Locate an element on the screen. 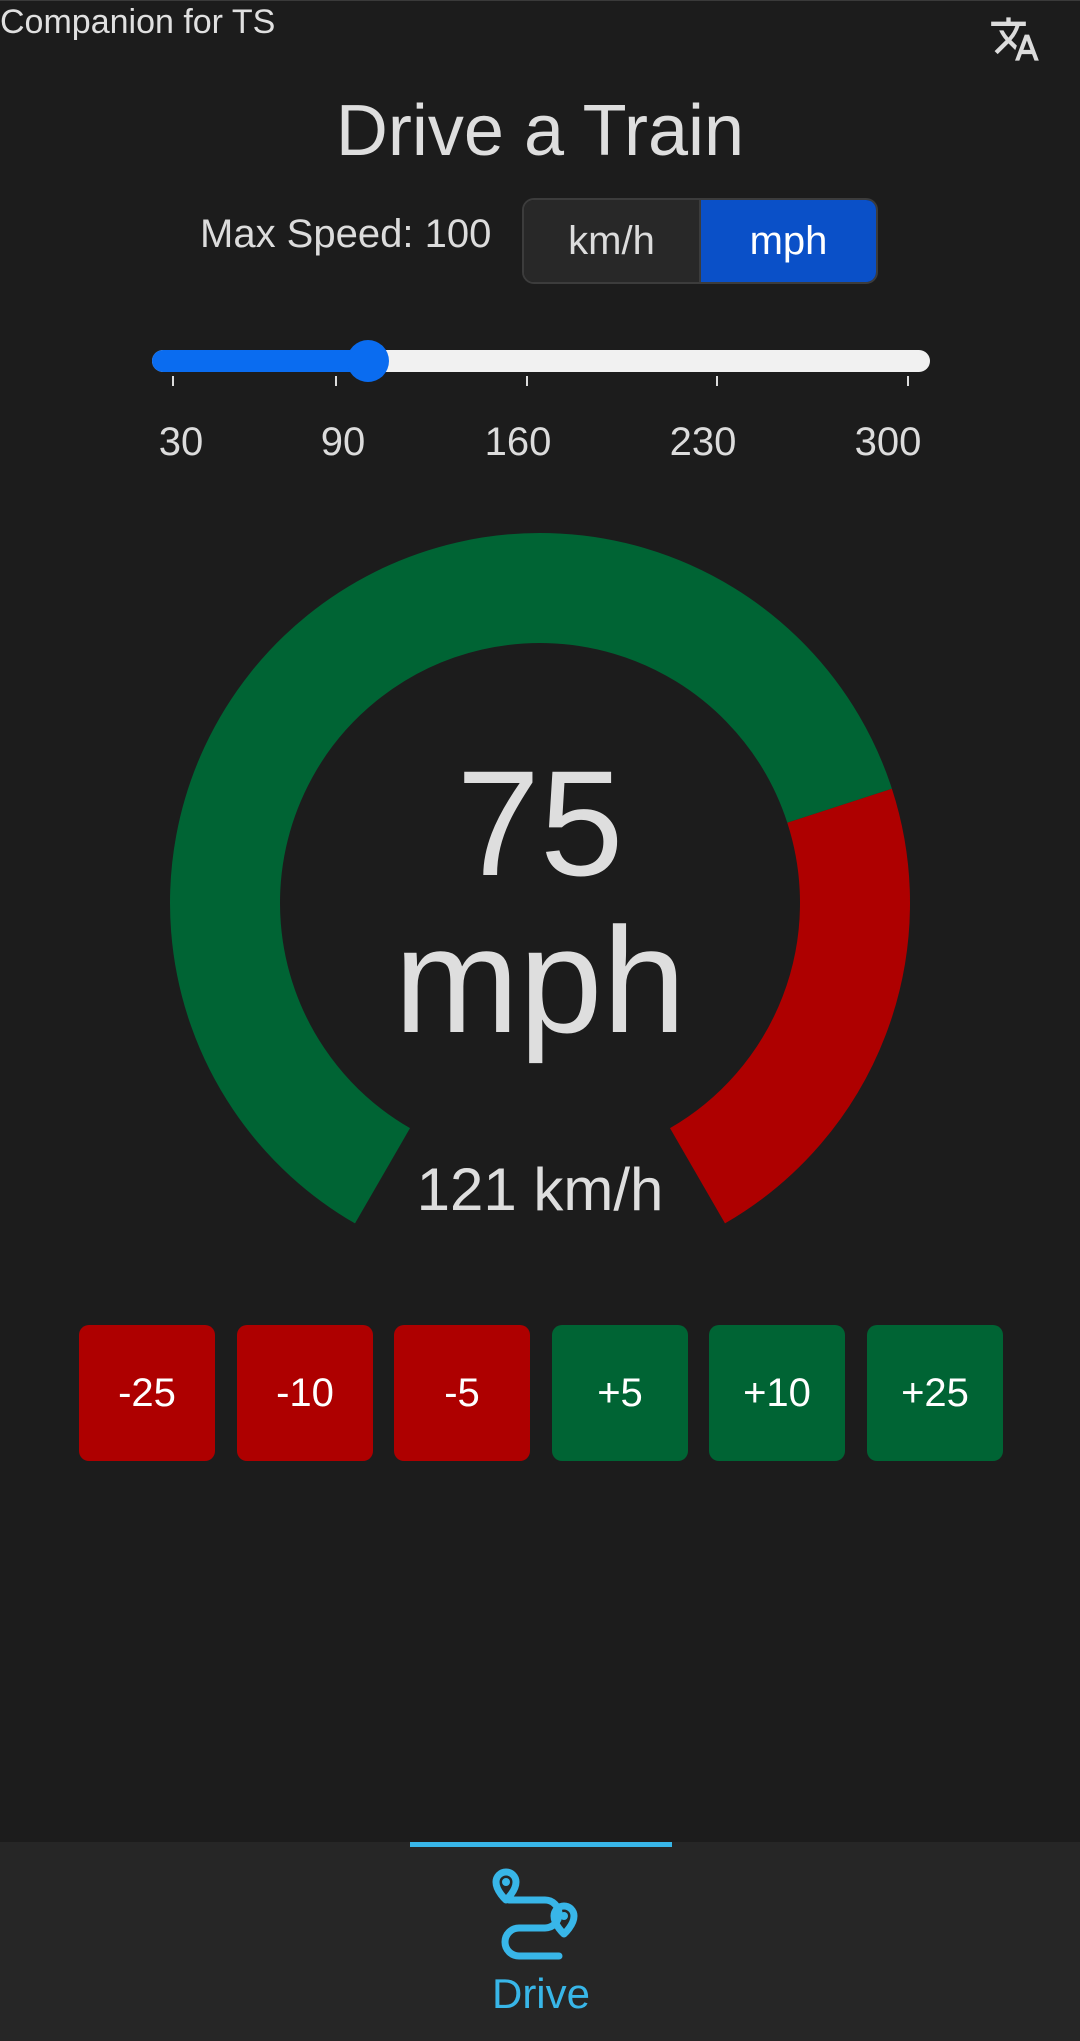 The height and width of the screenshot is (2041, 1080). speed-unit: mph is located at coordinates (540, 980).